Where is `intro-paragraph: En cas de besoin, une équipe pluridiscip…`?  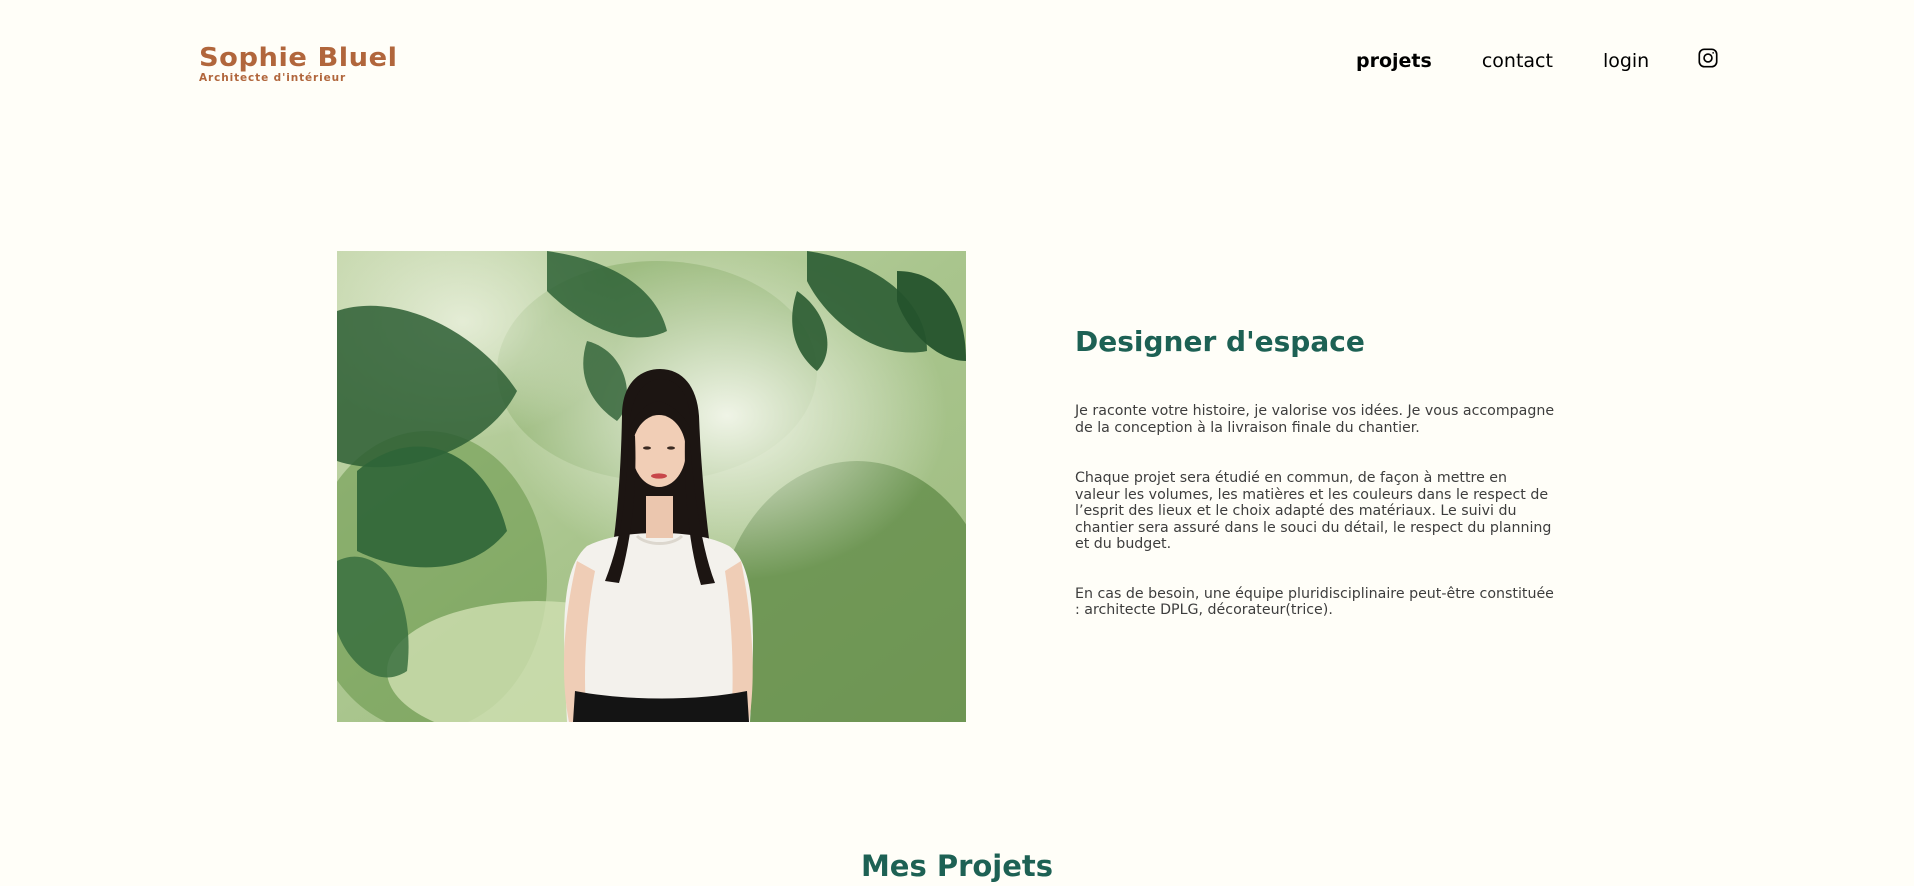 intro-paragraph: En cas de besoin, une équipe pluridiscip… is located at coordinates (1314, 602).